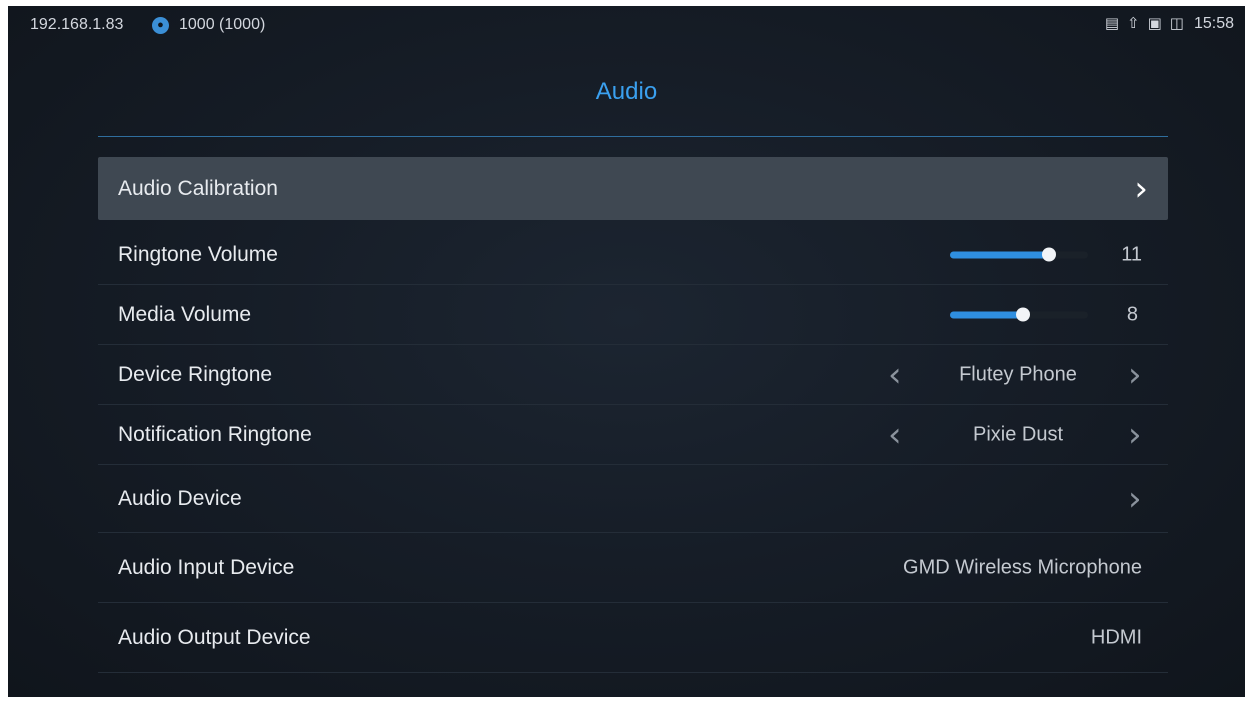 This screenshot has width=1251, height=702. I want to click on notification-ringtone-row: Notification Ringtone ‹ Pixie Dust ›, so click(633, 435).